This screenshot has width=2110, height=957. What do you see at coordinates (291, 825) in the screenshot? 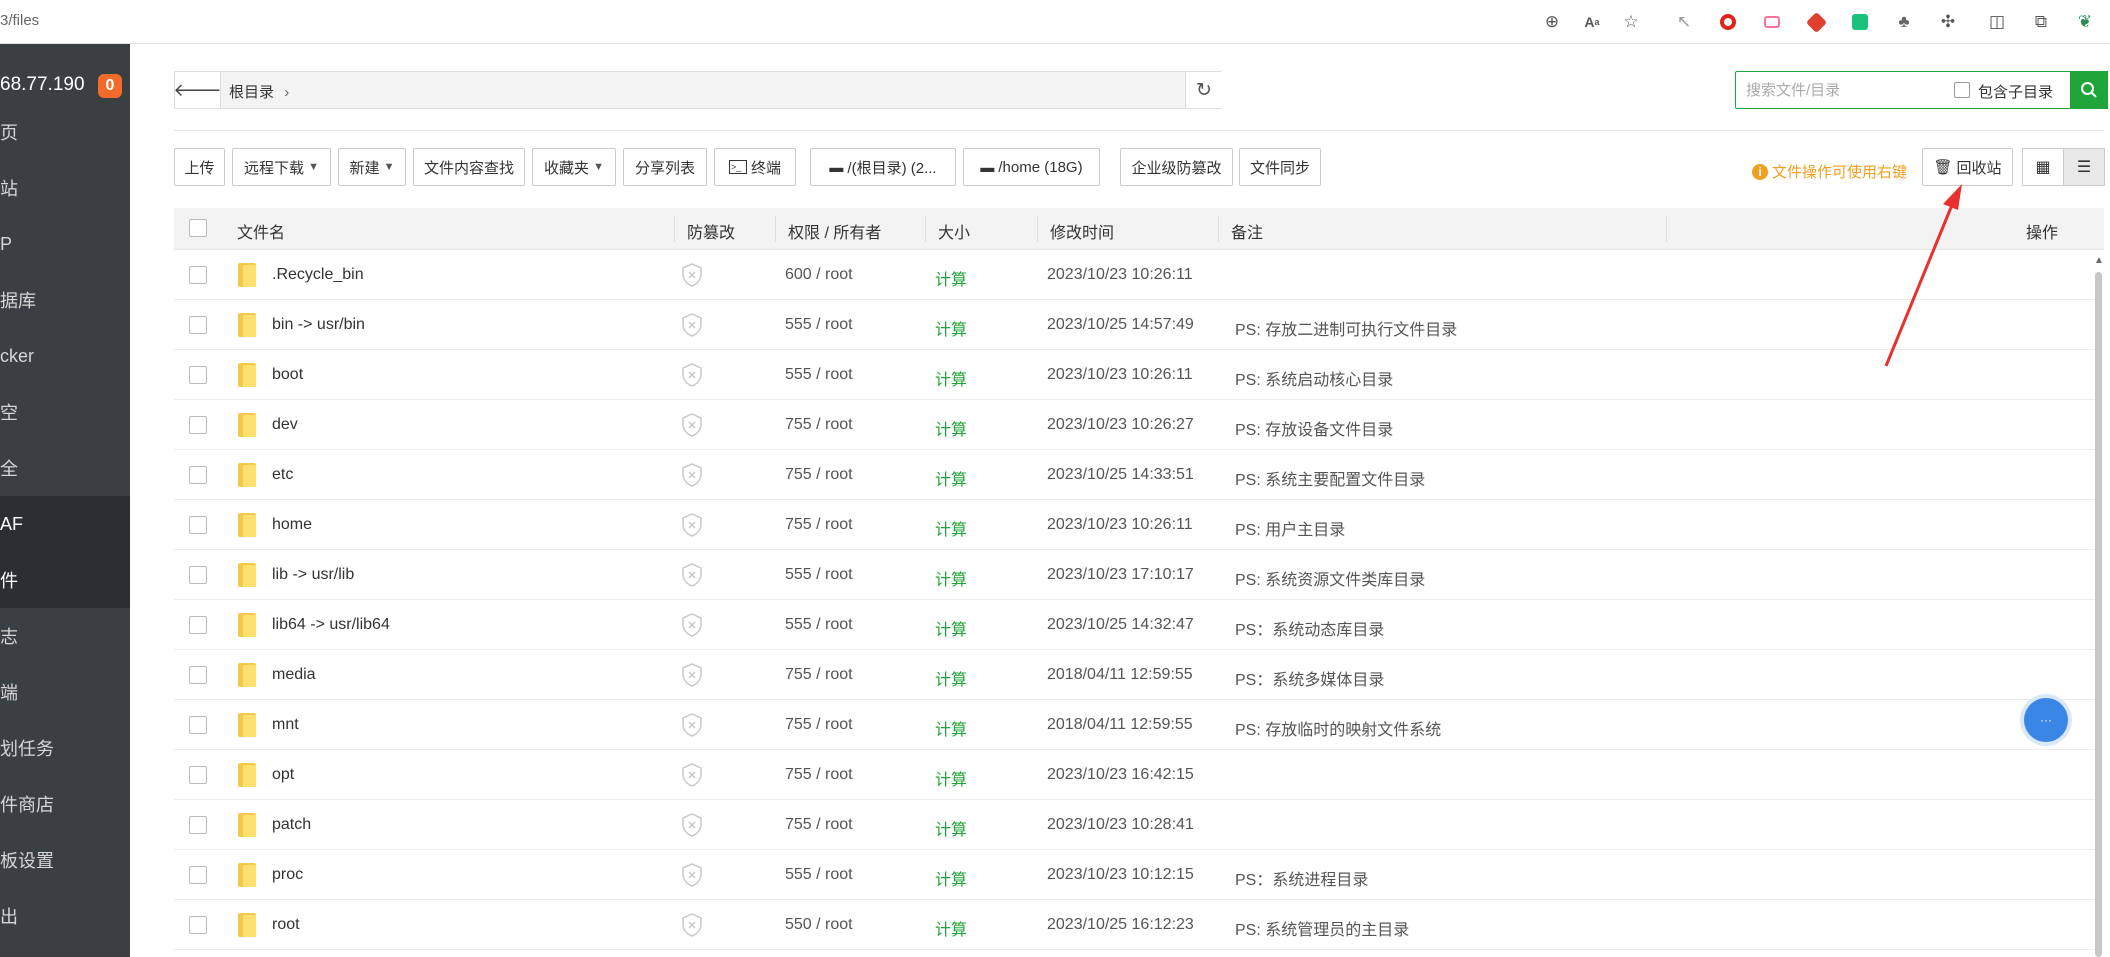
I see `file-name: patch` at bounding box center [291, 825].